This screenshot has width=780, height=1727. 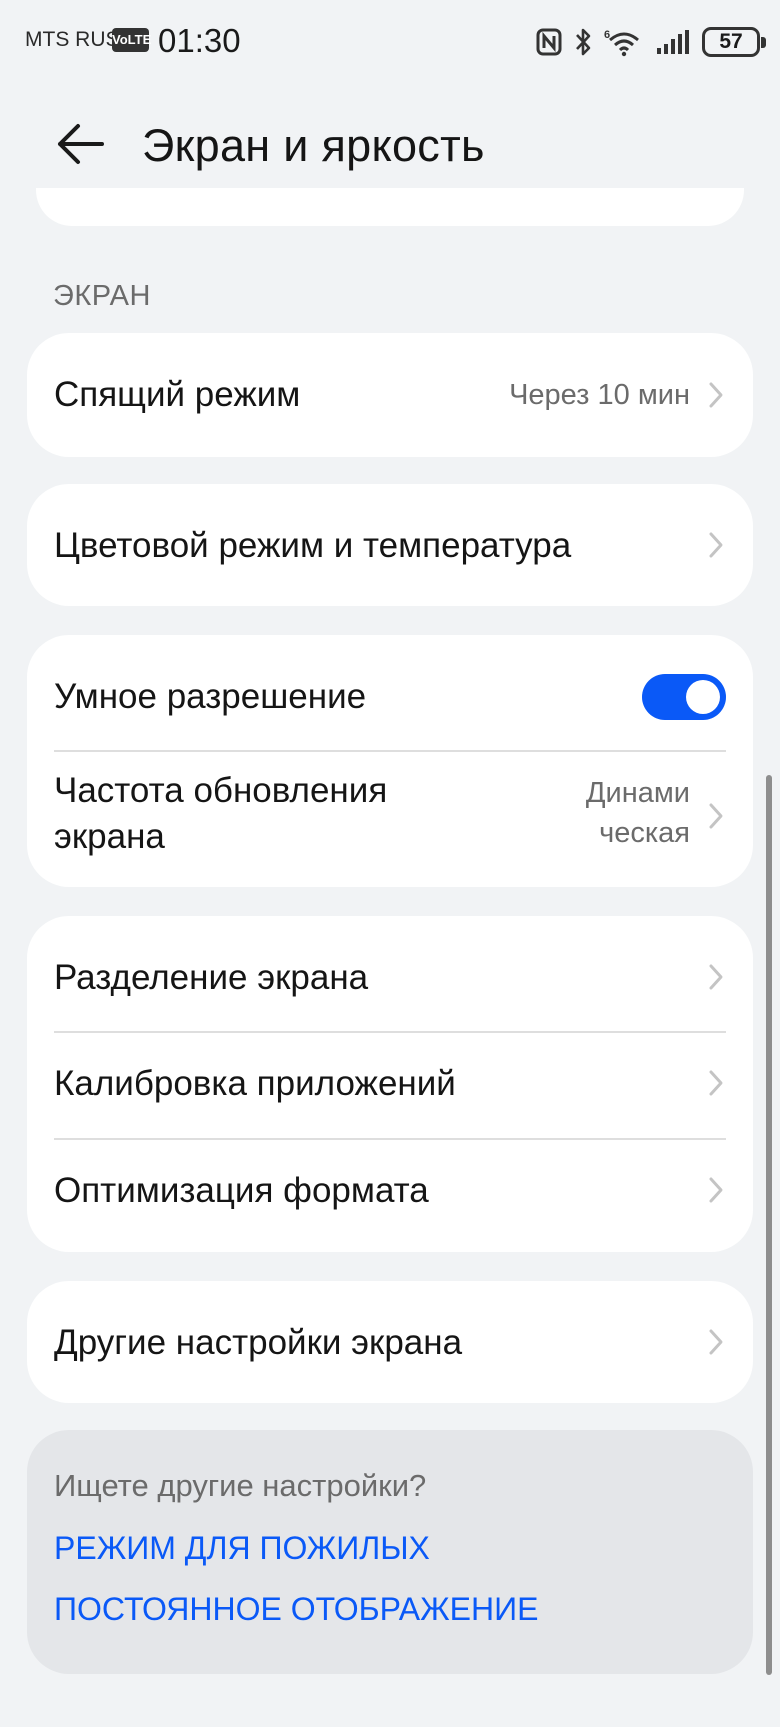 I want to click on back-button, so click(x=80, y=144).